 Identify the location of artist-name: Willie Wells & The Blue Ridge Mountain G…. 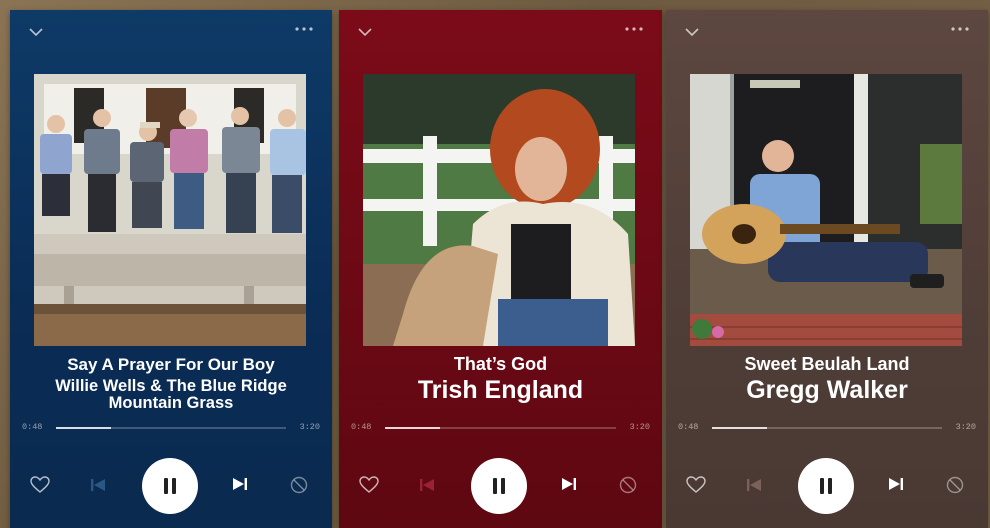
(171, 394).